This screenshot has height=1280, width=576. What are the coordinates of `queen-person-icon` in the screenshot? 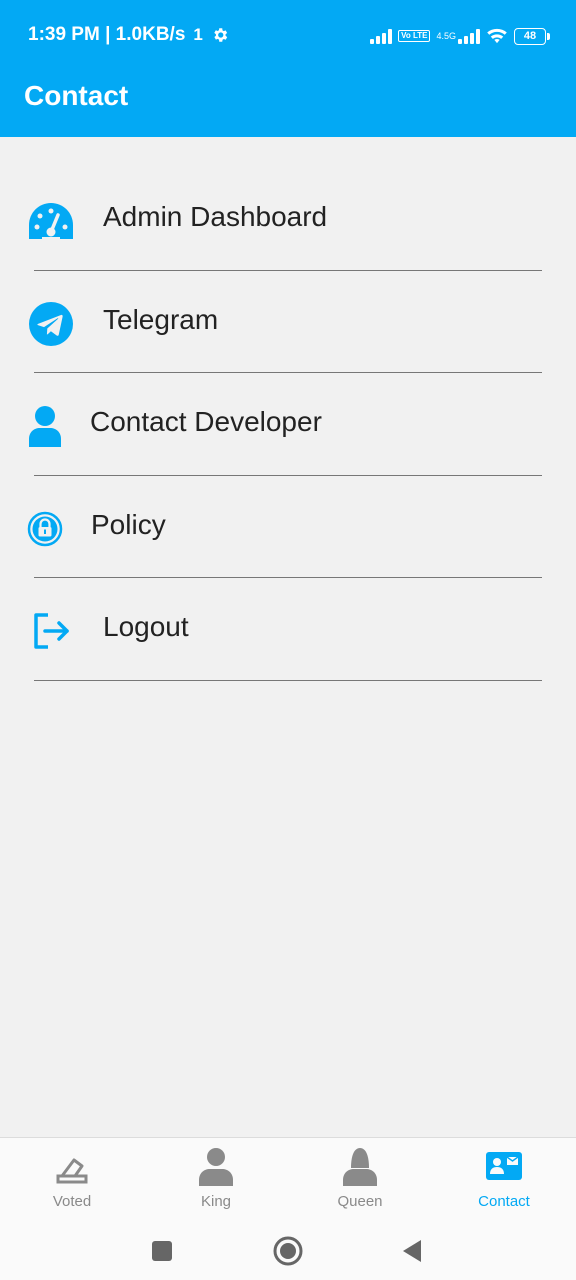 It's located at (360, 1167).